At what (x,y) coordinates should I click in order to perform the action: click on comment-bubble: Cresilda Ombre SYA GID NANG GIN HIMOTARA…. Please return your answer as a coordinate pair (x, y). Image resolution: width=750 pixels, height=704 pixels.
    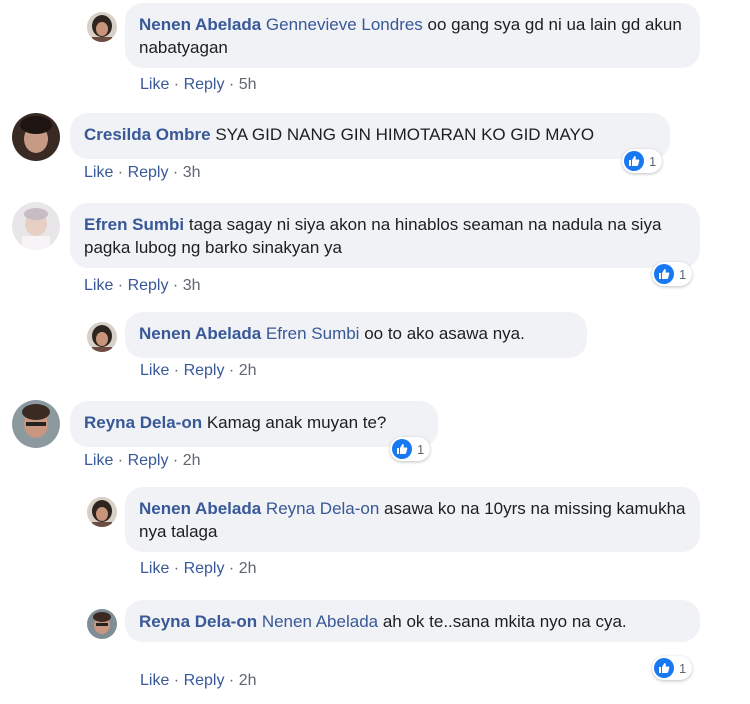
    Looking at the image, I should click on (370, 136).